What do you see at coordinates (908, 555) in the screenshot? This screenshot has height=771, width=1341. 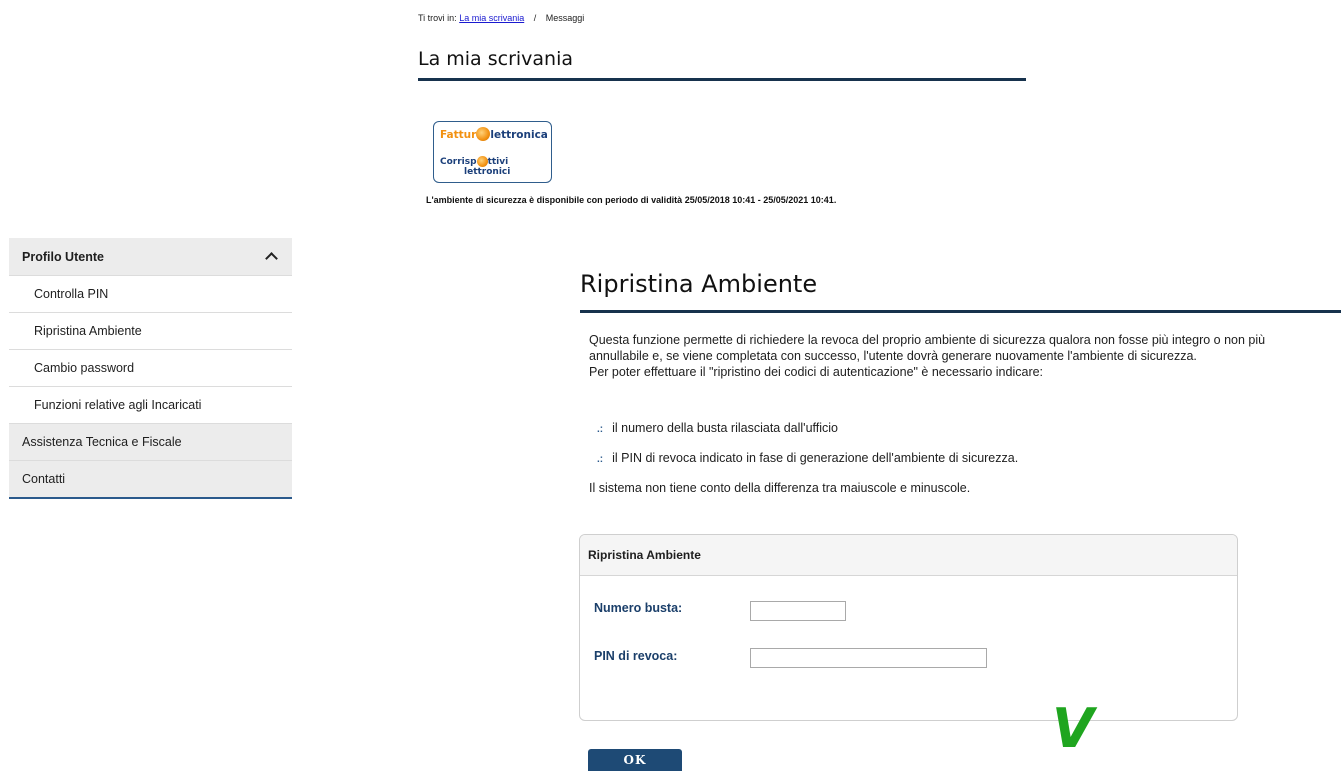 I see `panel-title: Ripristina Ambiente` at bounding box center [908, 555].